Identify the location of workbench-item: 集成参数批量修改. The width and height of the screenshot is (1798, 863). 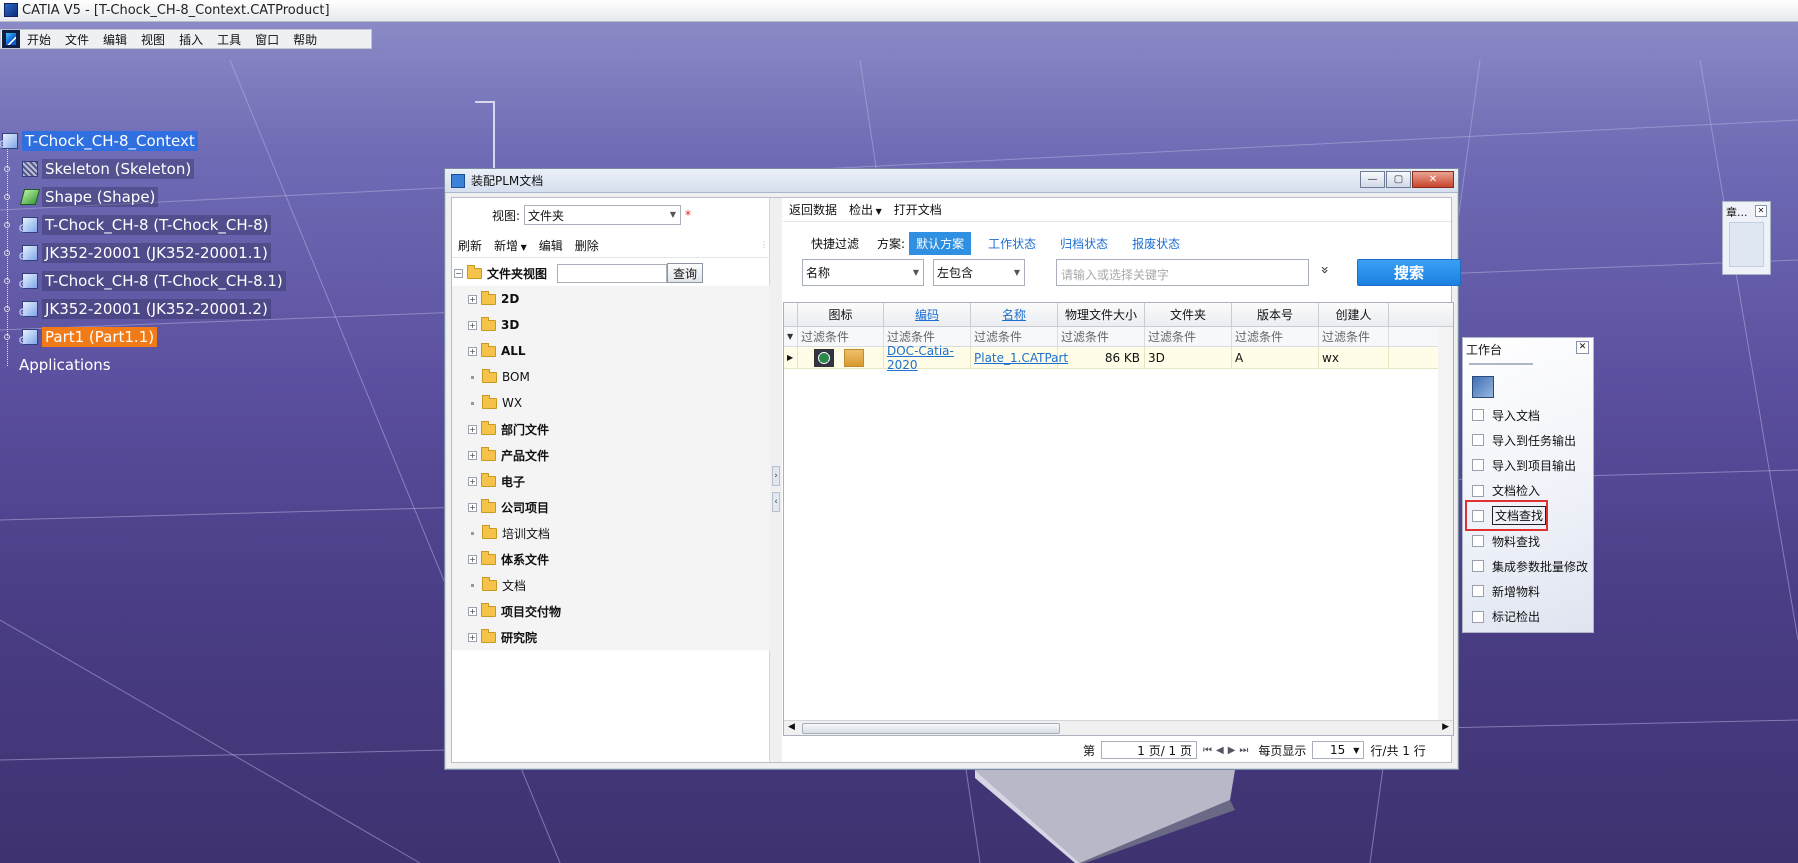
(1530, 566).